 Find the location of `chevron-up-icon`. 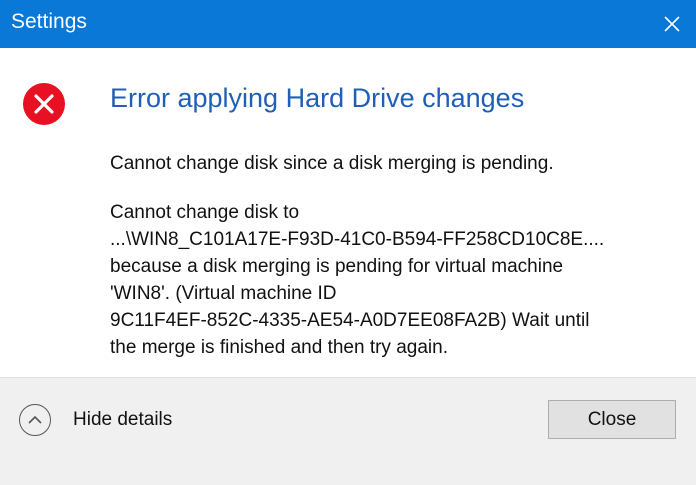

chevron-up-icon is located at coordinates (35, 420).